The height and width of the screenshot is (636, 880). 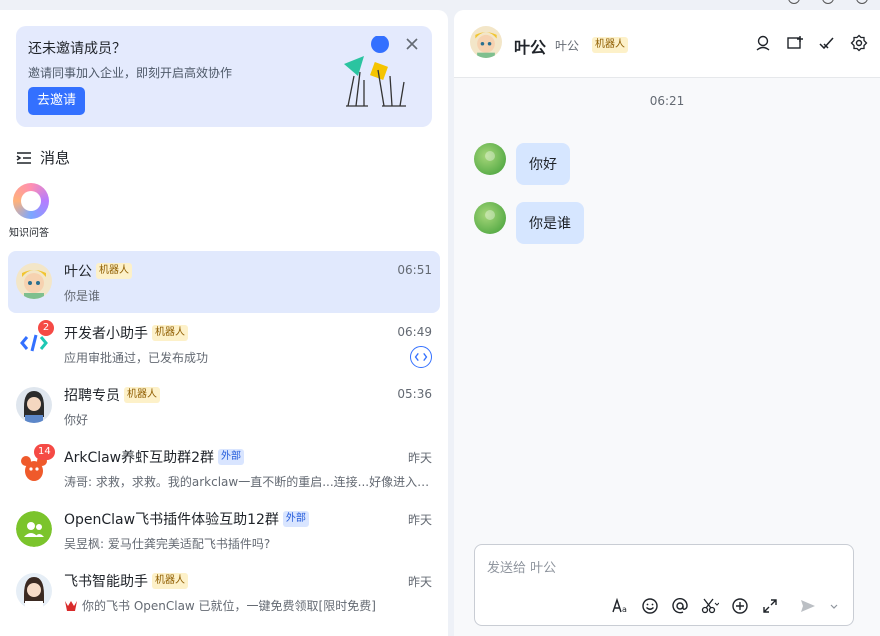 What do you see at coordinates (71, 606) in the screenshot?
I see `openclaw-logo-icon` at bounding box center [71, 606].